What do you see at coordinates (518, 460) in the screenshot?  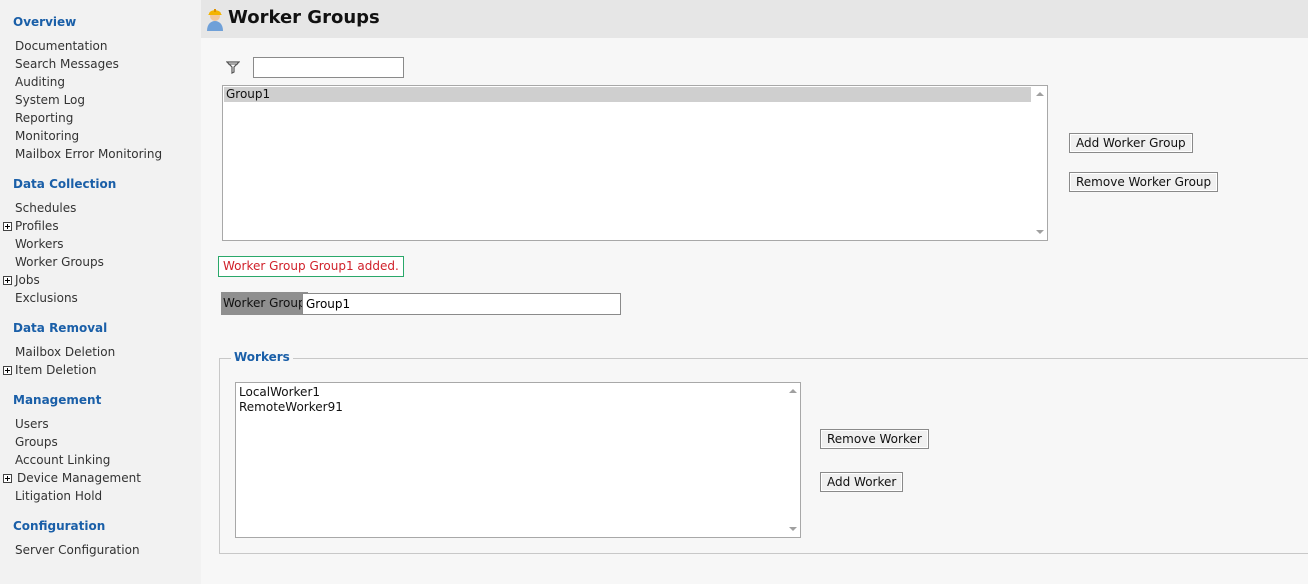 I see `workers-listbox: LocalWorker1 RemoteWorker91` at bounding box center [518, 460].